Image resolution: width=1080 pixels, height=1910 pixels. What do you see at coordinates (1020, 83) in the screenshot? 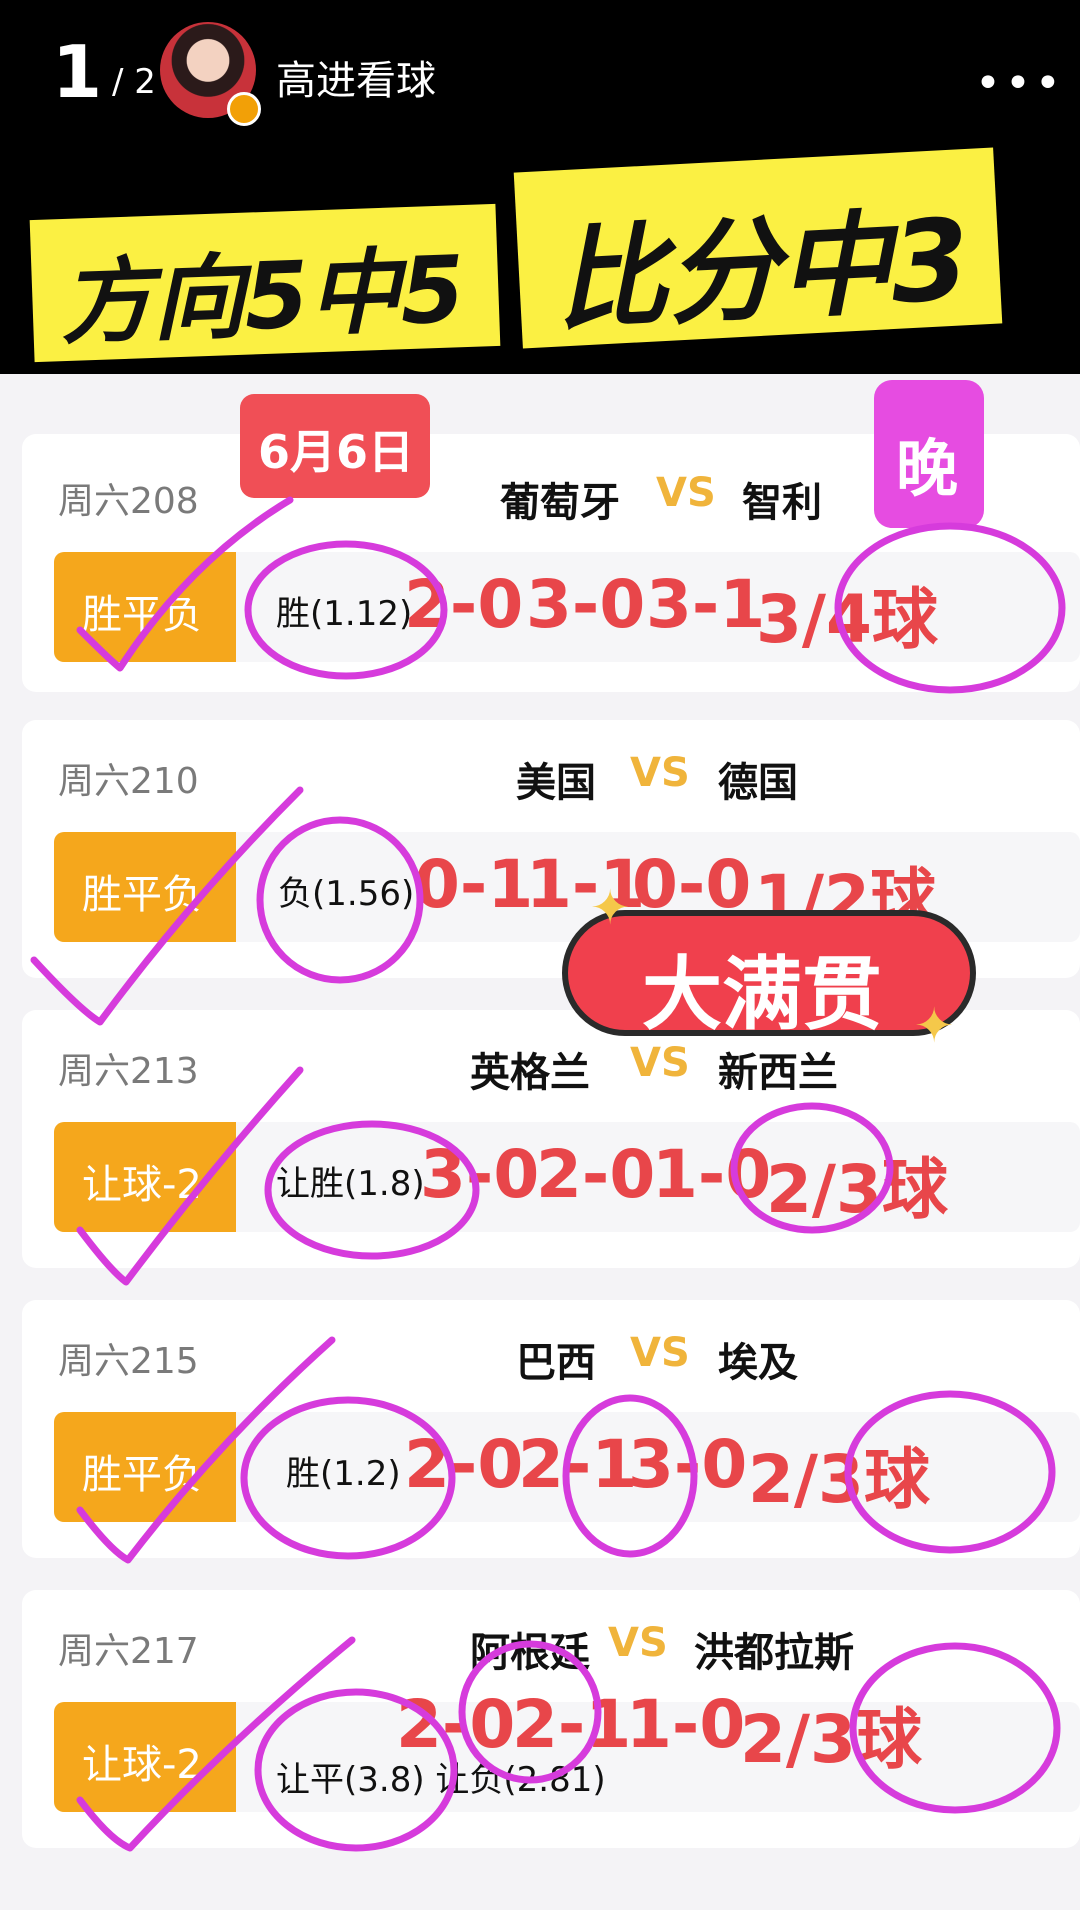
I see `more-options-icon: •••` at bounding box center [1020, 83].